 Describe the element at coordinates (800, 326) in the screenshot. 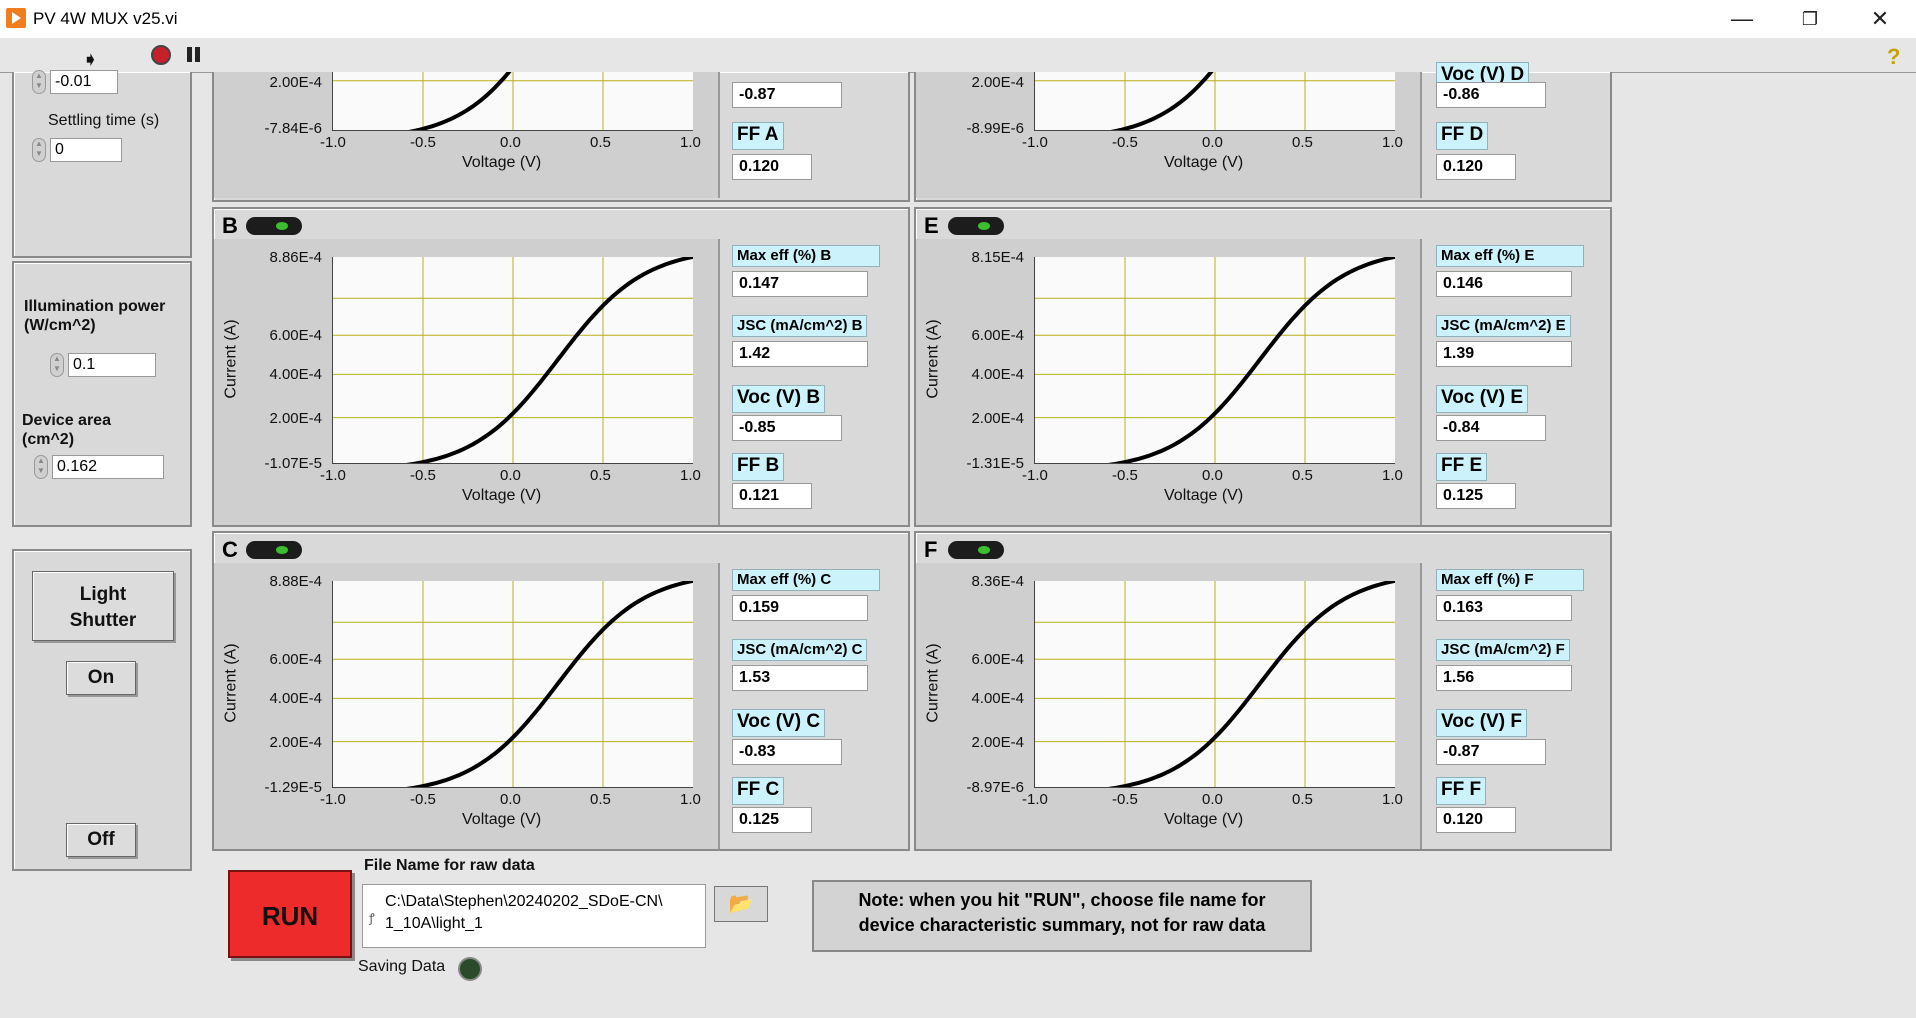

I see `jsc-label: JSC (mA/cm^2) B` at that location.